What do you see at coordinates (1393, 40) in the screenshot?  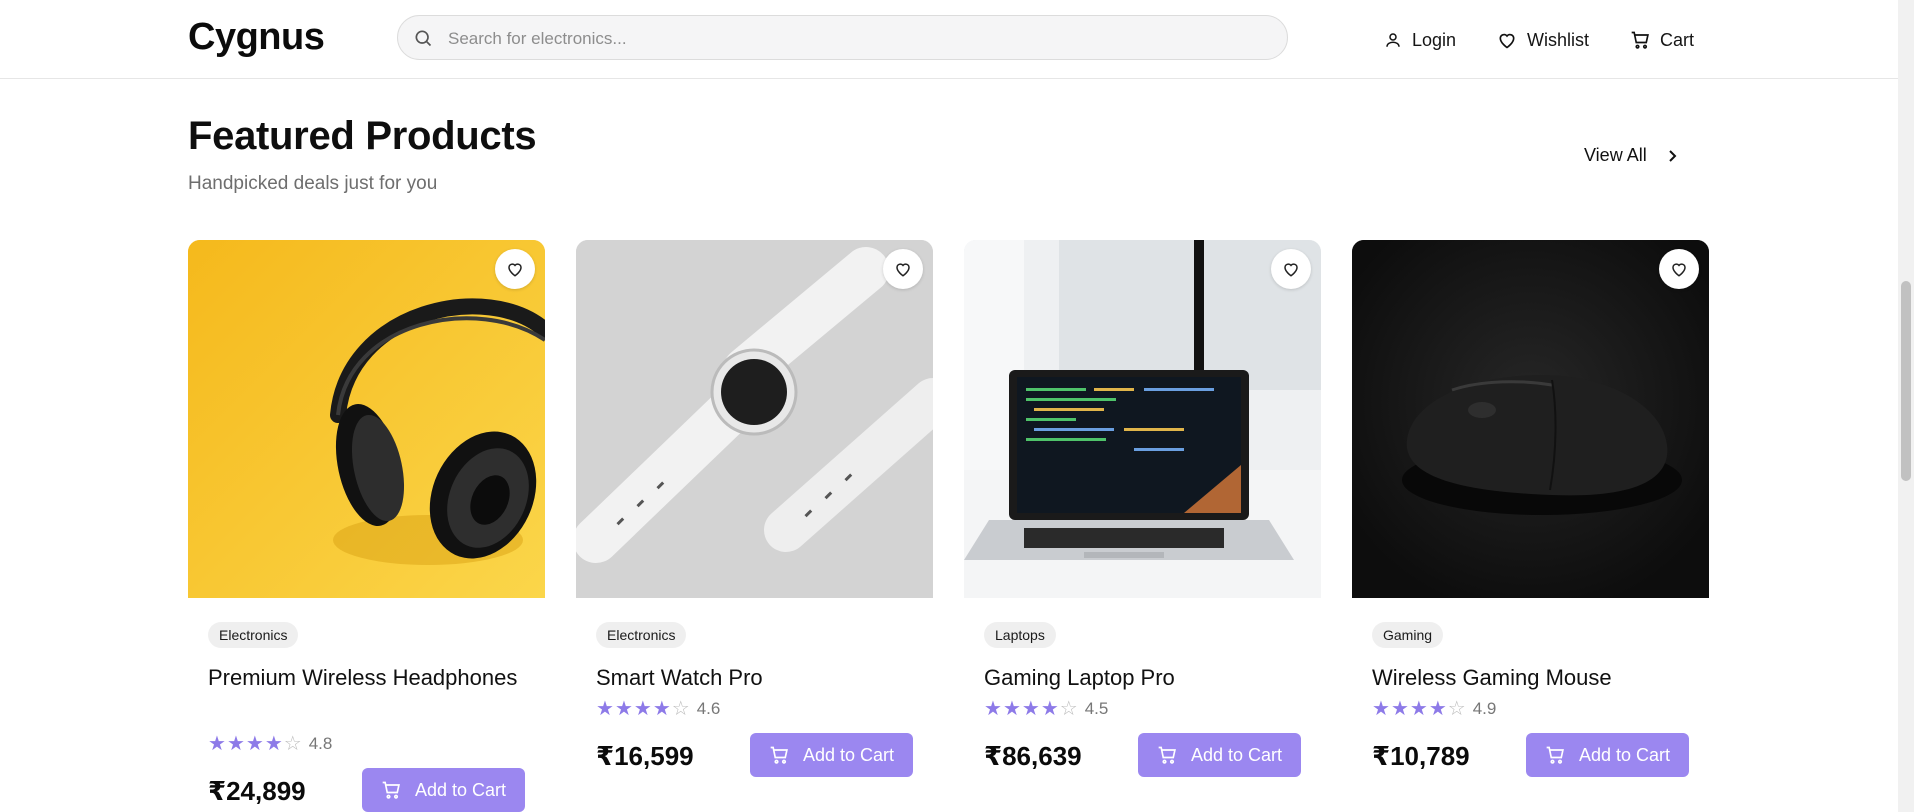 I see `user-icon` at bounding box center [1393, 40].